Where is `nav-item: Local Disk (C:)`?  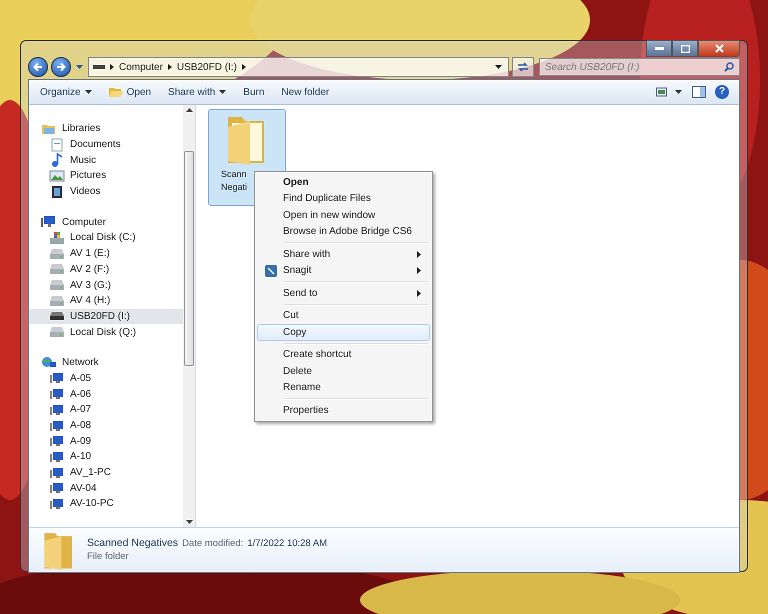
nav-item: Local Disk (C:) is located at coordinates (106, 238).